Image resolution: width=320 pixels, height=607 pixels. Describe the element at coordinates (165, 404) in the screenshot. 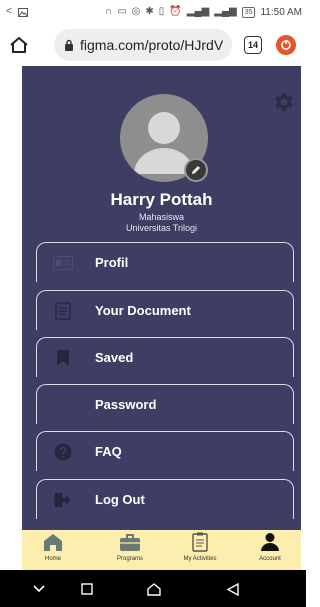

I see `menu-item-password: Password` at that location.